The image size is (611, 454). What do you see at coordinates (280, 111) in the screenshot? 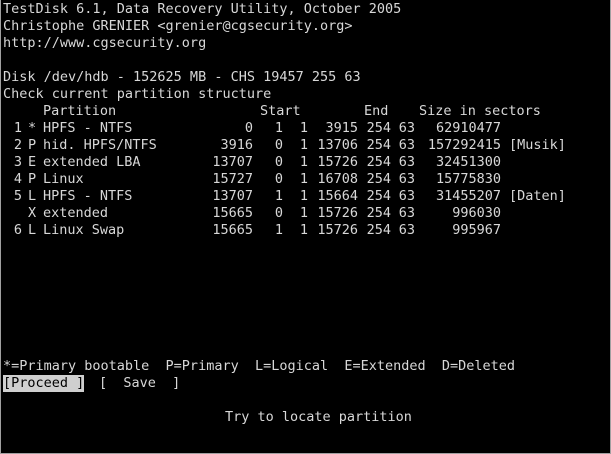
I see `header-start: Start` at bounding box center [280, 111].